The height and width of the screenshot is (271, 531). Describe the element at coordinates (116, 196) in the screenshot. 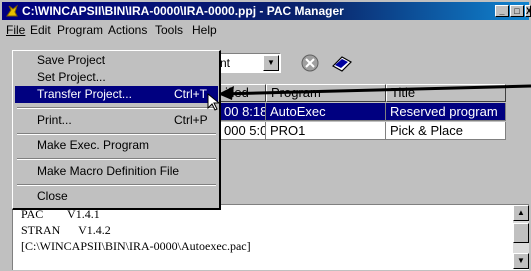

I see `menu-item-close: Close` at that location.